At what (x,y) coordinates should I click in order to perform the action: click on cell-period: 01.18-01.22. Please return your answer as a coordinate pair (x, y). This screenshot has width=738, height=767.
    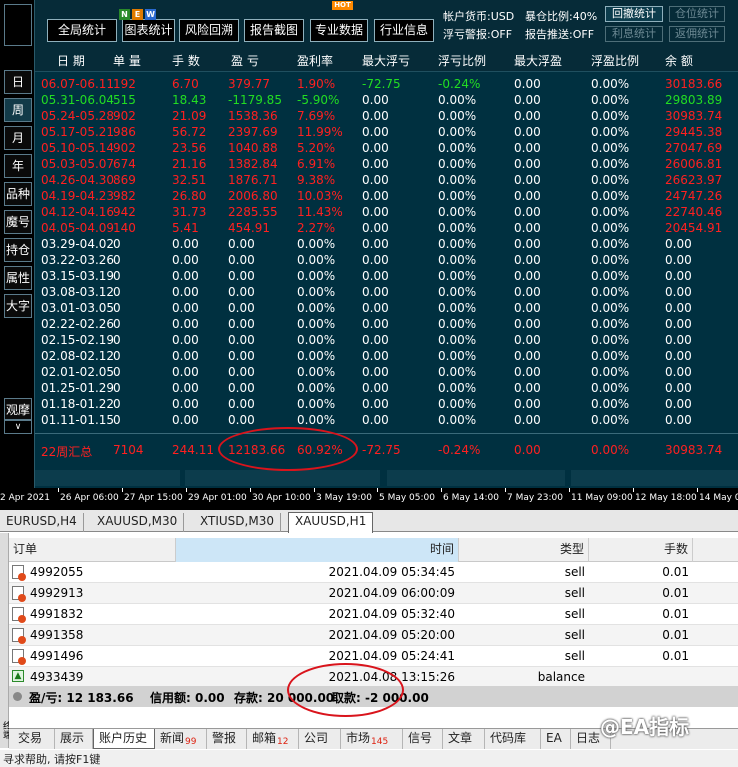
    Looking at the image, I should click on (78, 404).